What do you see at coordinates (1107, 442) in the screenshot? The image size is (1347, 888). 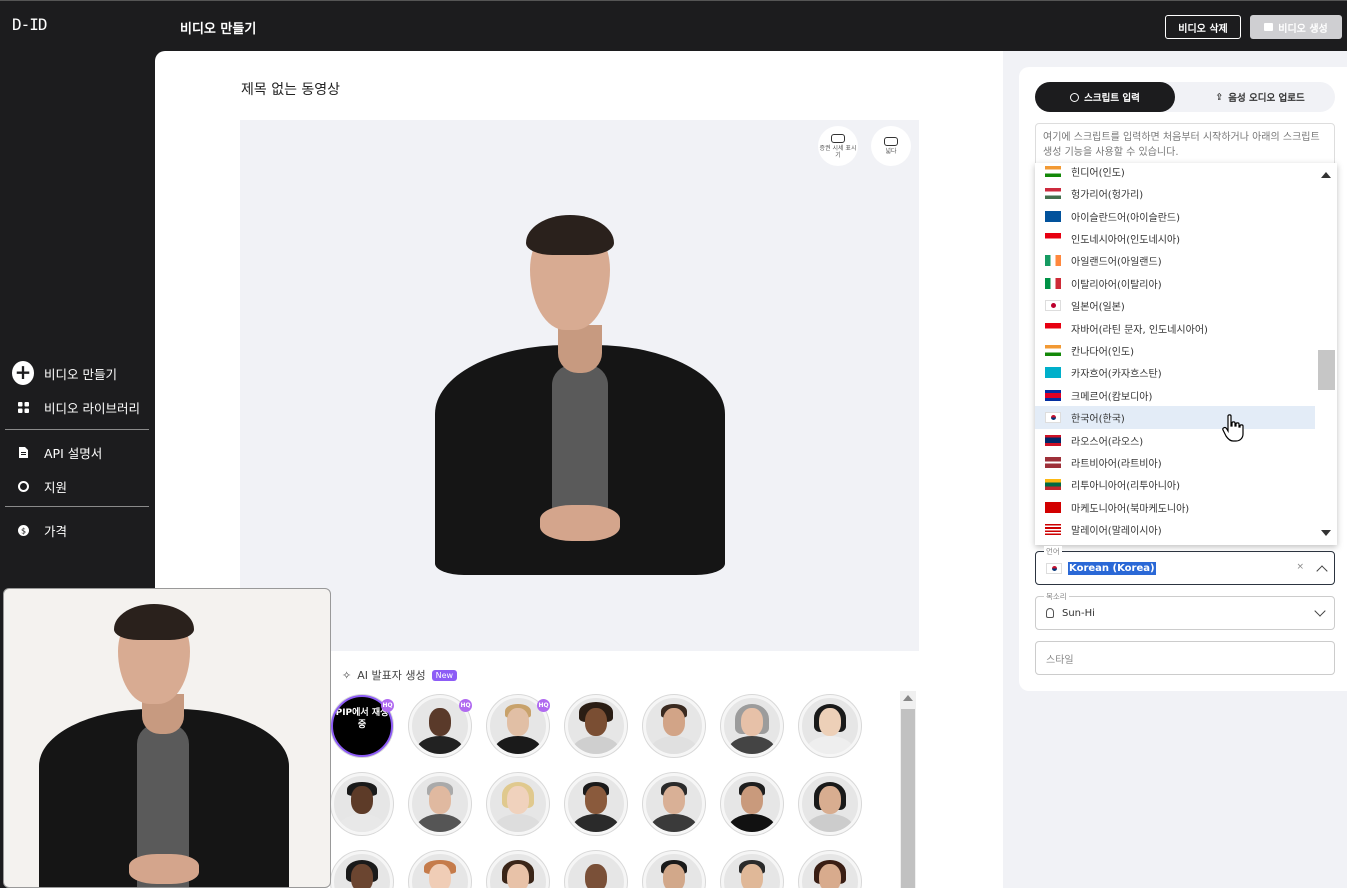 I see `language-option-label: 라오스어(라오스)` at bounding box center [1107, 442].